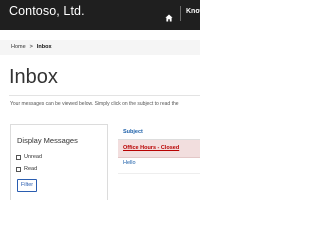  What do you see at coordinates (129, 163) in the screenshot?
I see `message-subject-link-hello: Hello` at bounding box center [129, 163].